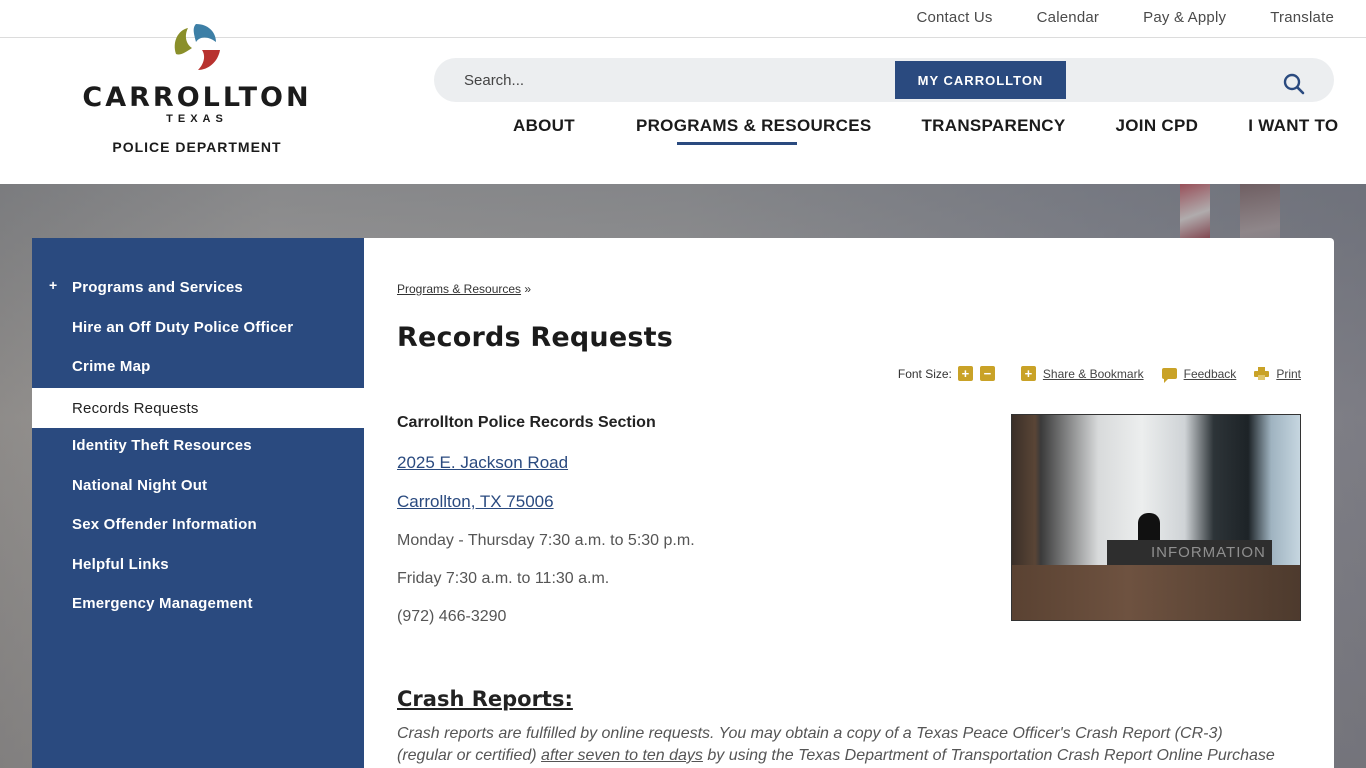 This screenshot has width=1366, height=768. What do you see at coordinates (459, 289) in the screenshot?
I see `breadcrumb-link-programs-resources: Programs & Resources` at bounding box center [459, 289].